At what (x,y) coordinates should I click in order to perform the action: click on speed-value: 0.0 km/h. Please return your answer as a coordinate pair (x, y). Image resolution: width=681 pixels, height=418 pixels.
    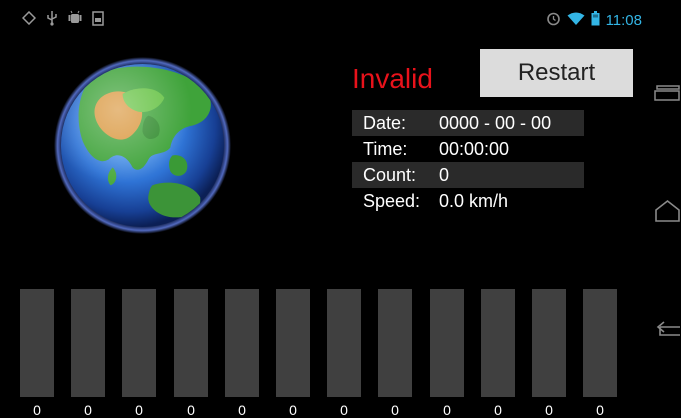
    Looking at the image, I should click on (474, 200).